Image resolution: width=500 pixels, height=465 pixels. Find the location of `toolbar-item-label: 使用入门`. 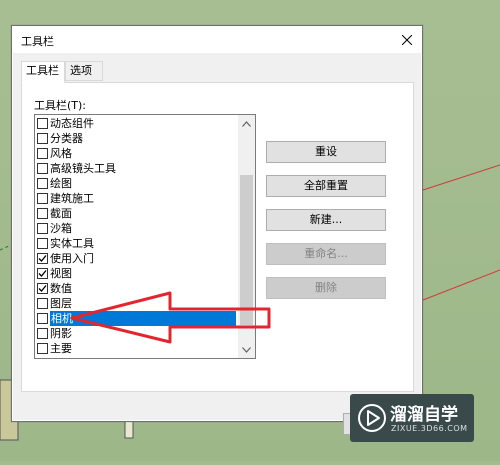

toolbar-item-label: 使用入门 is located at coordinates (72, 258).